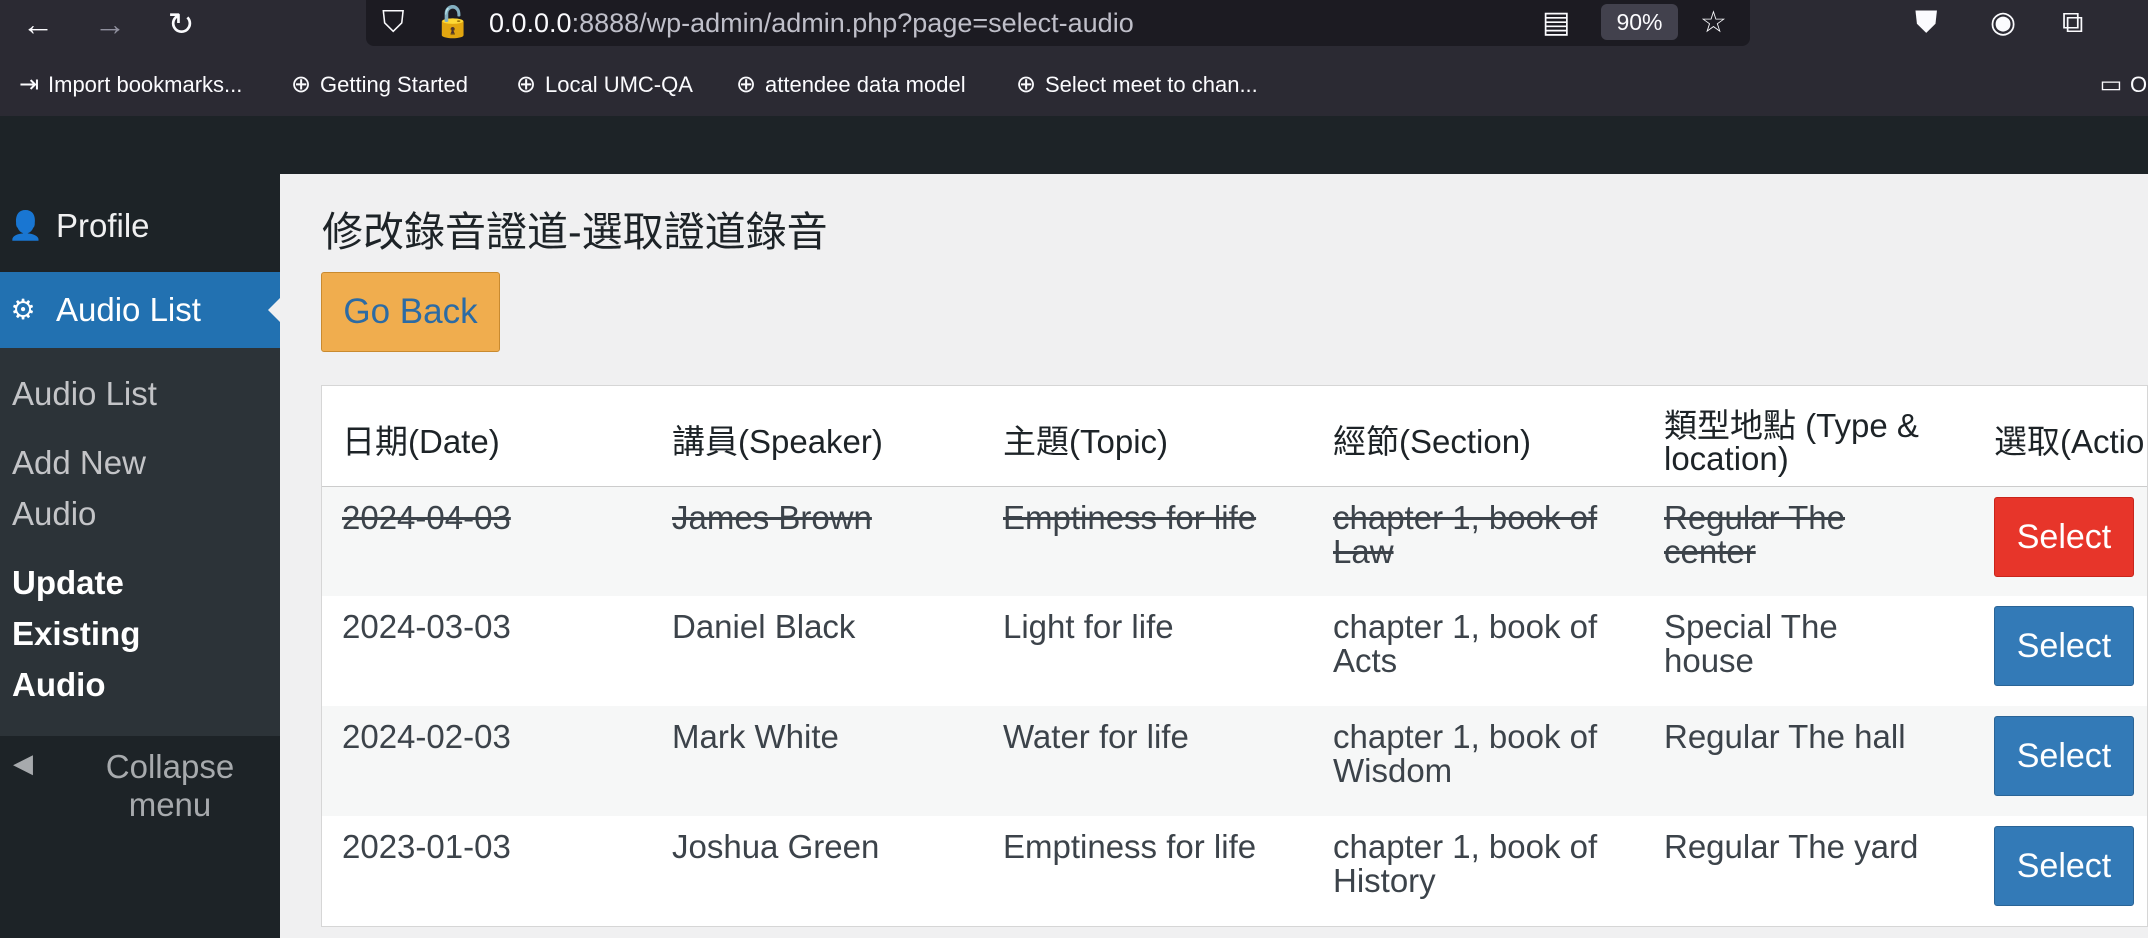  What do you see at coordinates (110, 24) in the screenshot?
I see `forward-icon: →` at bounding box center [110, 24].